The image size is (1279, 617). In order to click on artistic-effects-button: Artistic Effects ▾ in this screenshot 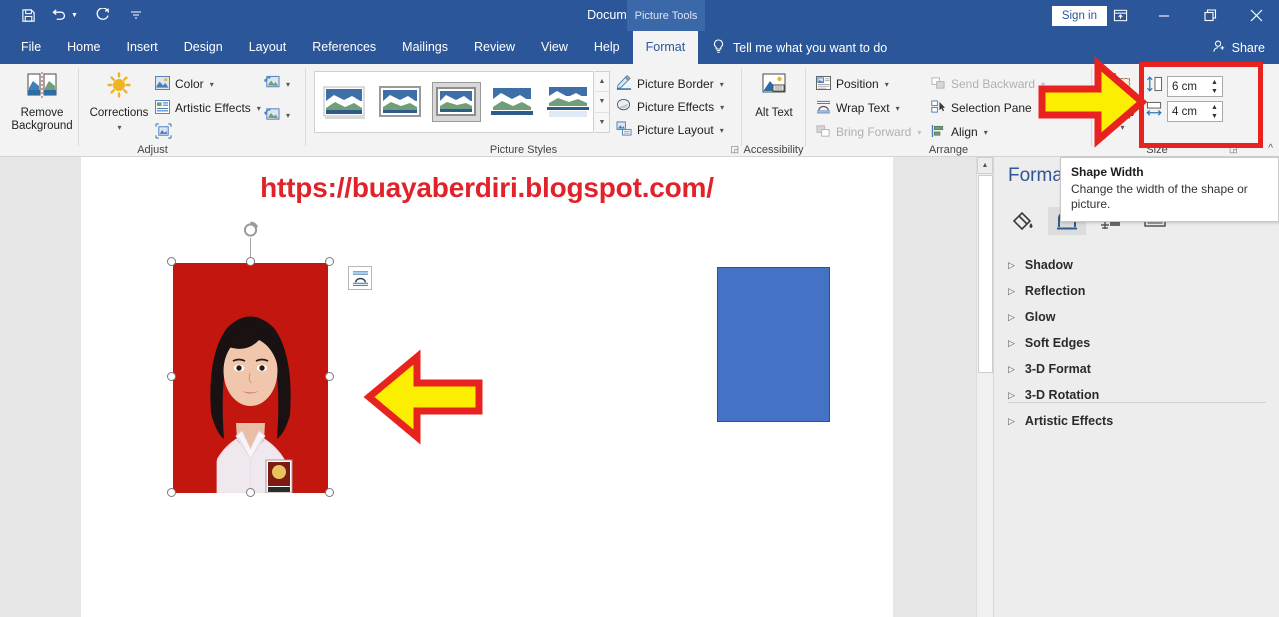, I will do `click(208, 108)`.